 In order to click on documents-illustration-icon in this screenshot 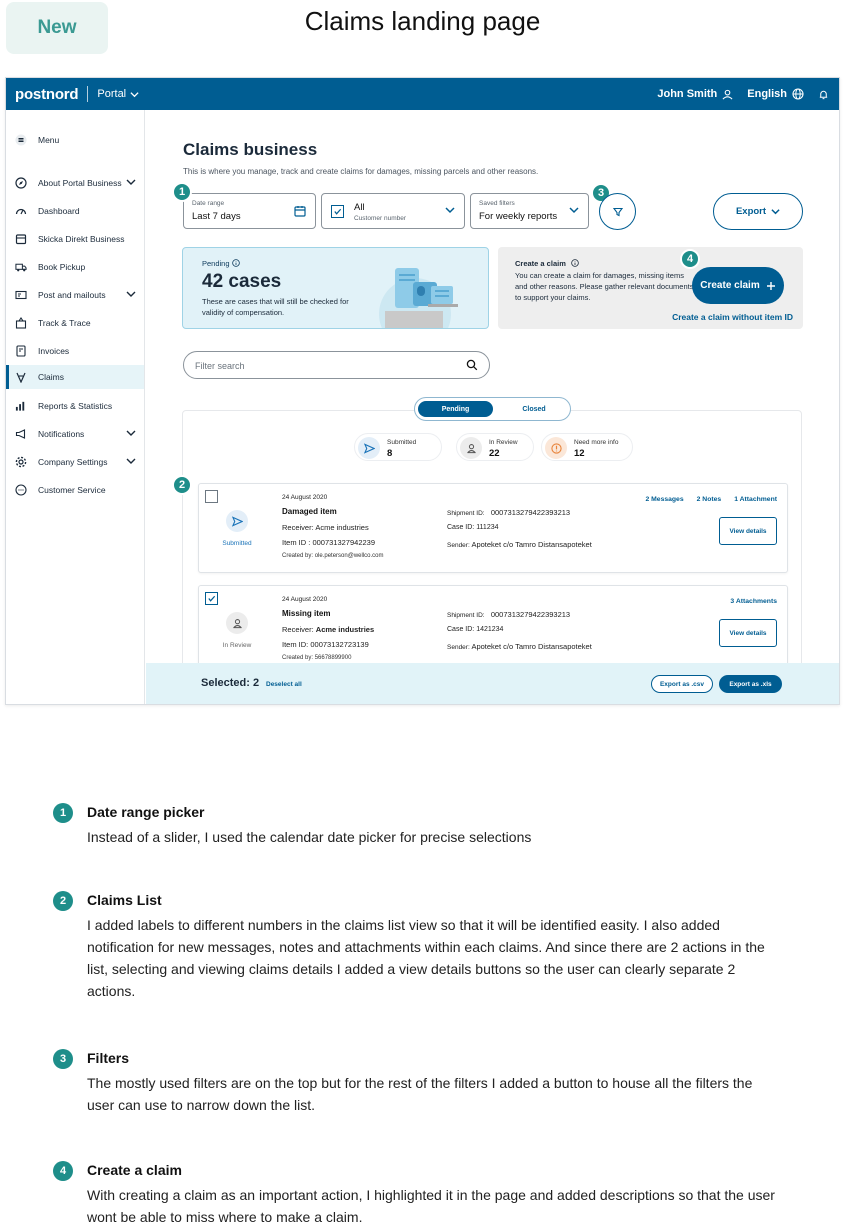, I will do `click(418, 298)`.